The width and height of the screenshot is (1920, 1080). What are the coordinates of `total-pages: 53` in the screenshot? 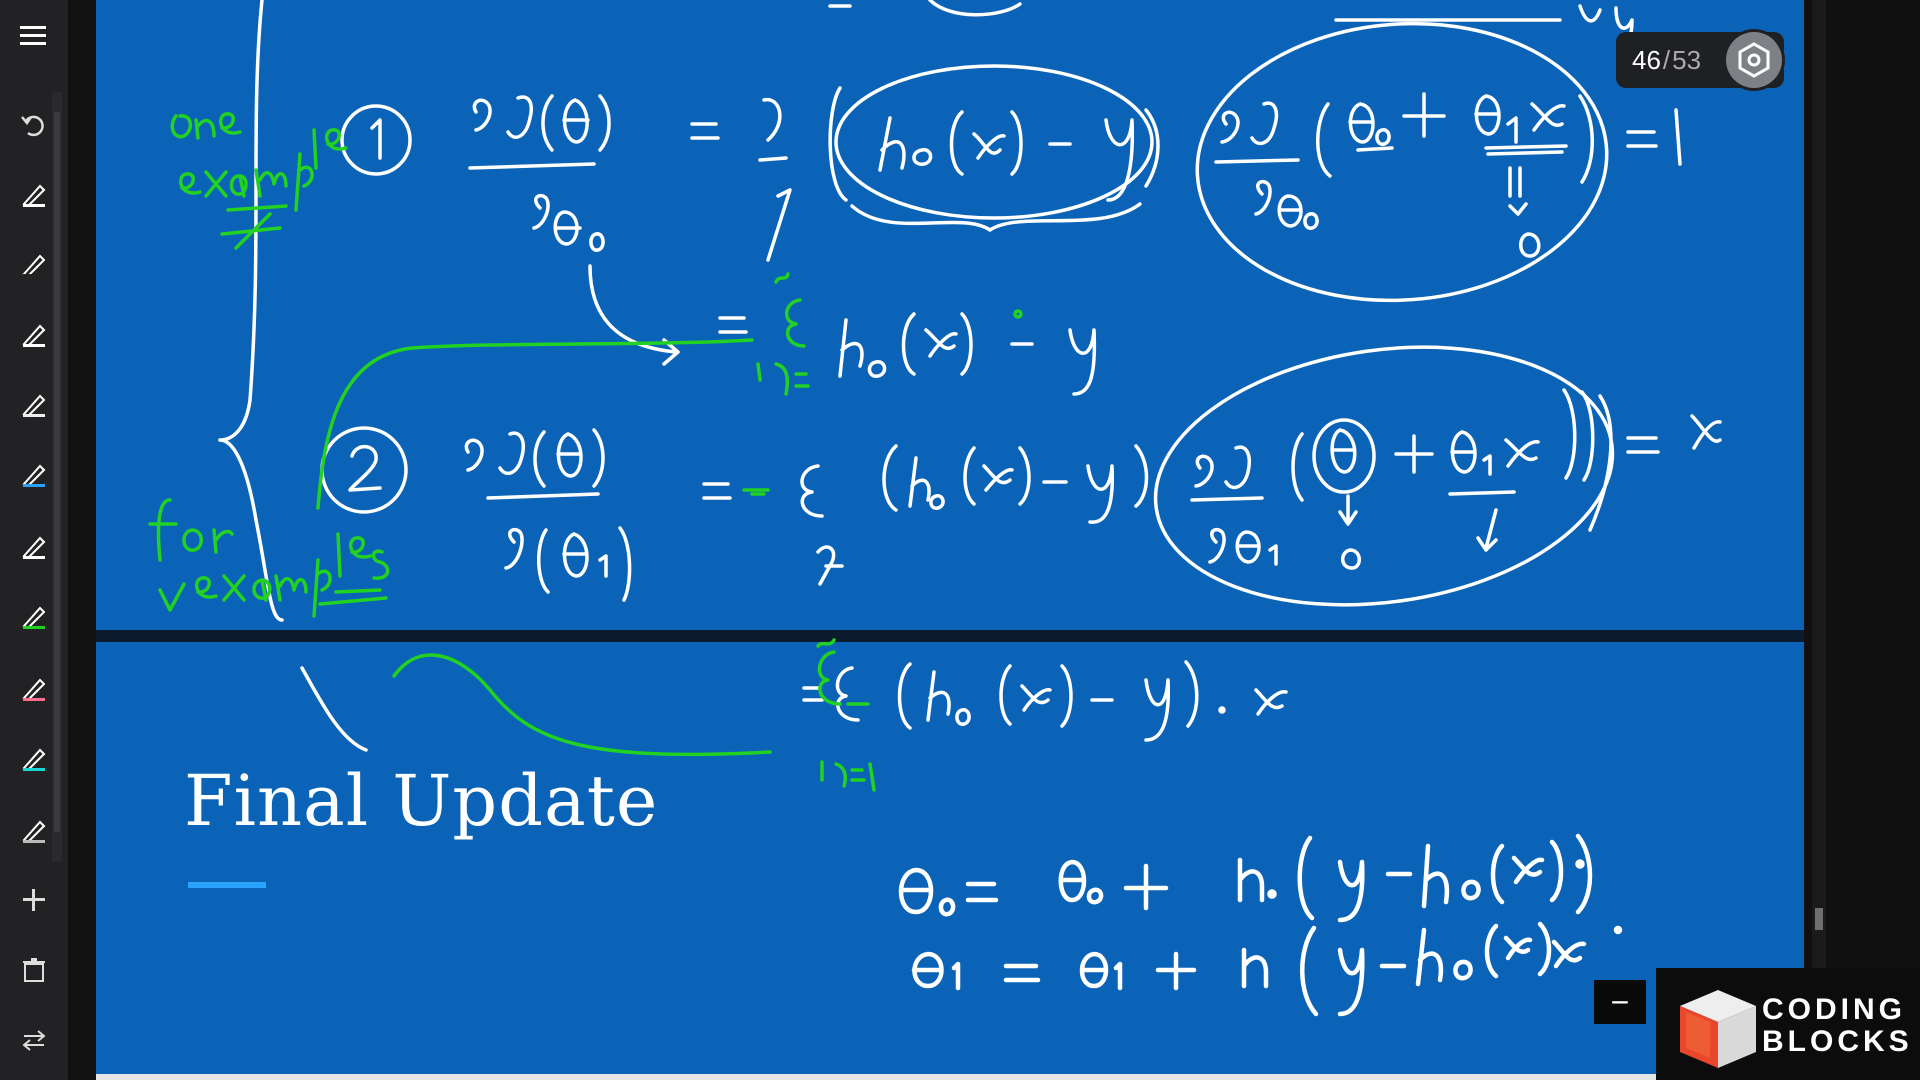 It's located at (1687, 59).